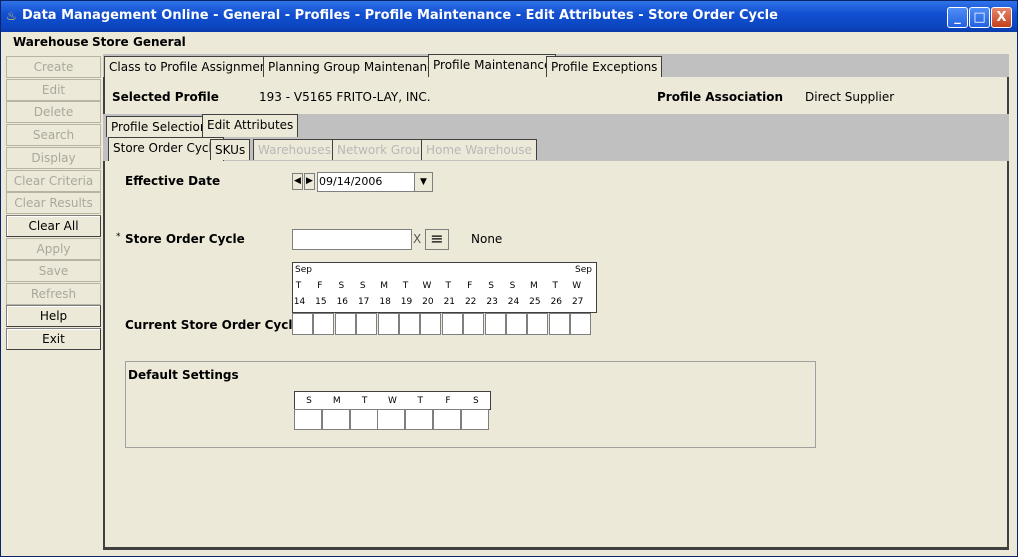  What do you see at coordinates (512, 286) in the screenshot?
I see `calendar-weekday: S` at bounding box center [512, 286].